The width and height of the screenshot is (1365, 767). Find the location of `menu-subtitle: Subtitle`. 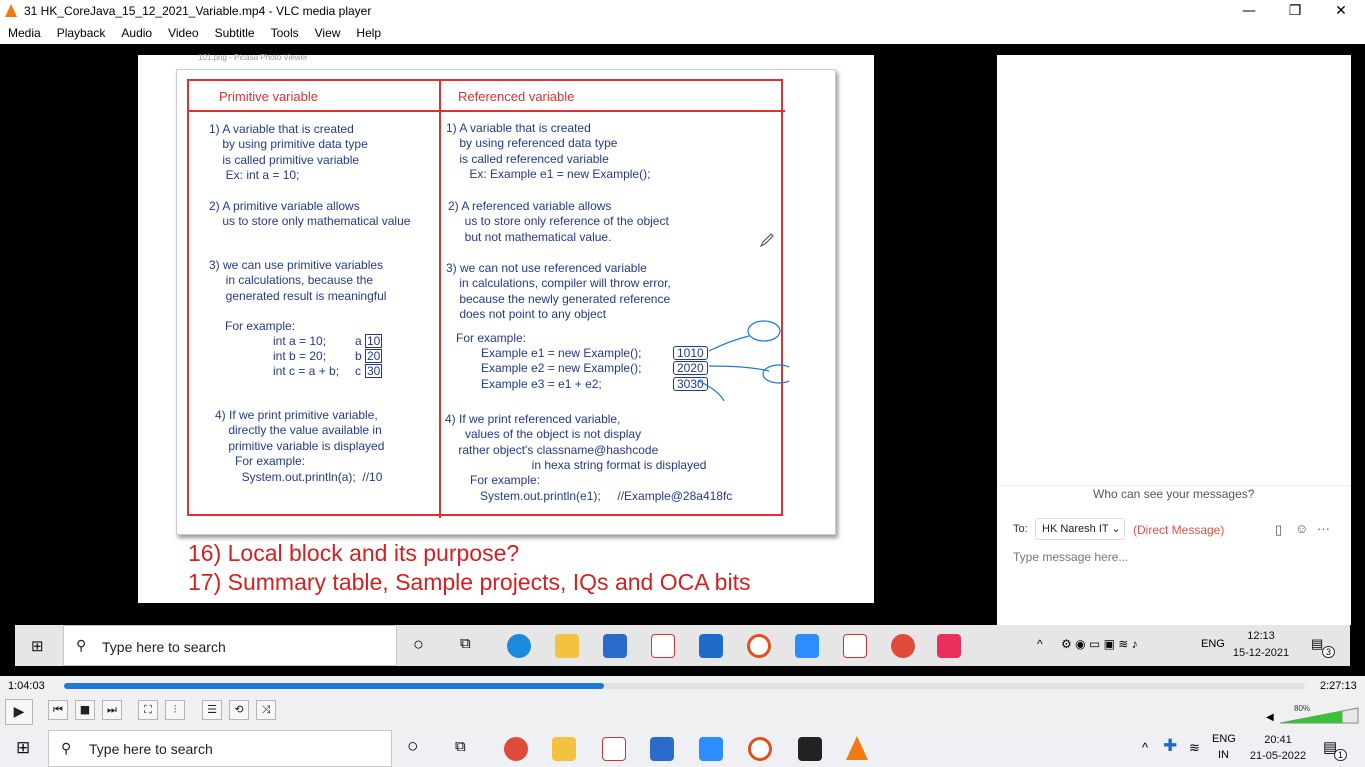

menu-subtitle: Subtitle is located at coordinates (235, 31).